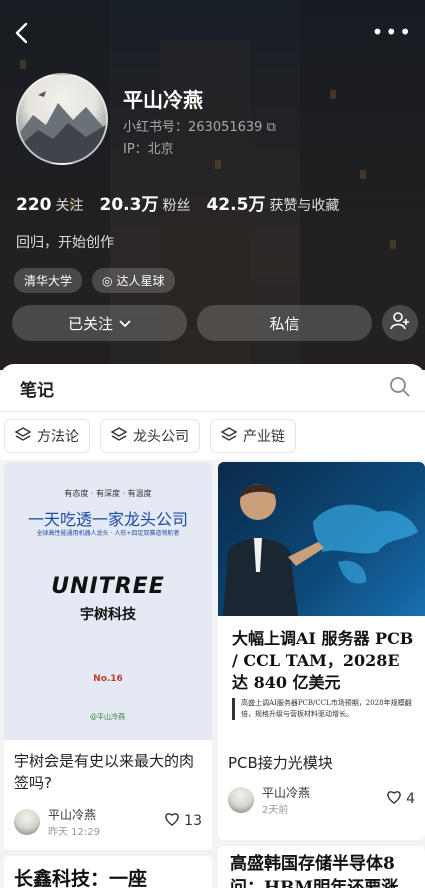 The height and width of the screenshot is (888, 425). I want to click on cover-subtitle: 有态度 · 有深度 · 有温度, so click(108, 493).